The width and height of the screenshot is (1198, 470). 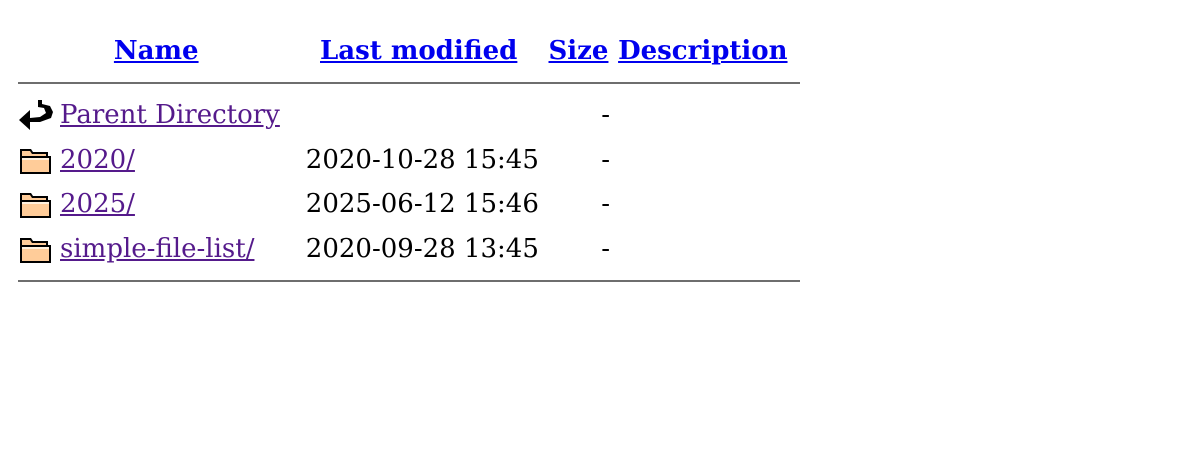 I want to click on parent-directory-link: Parent Directory, so click(x=170, y=115).